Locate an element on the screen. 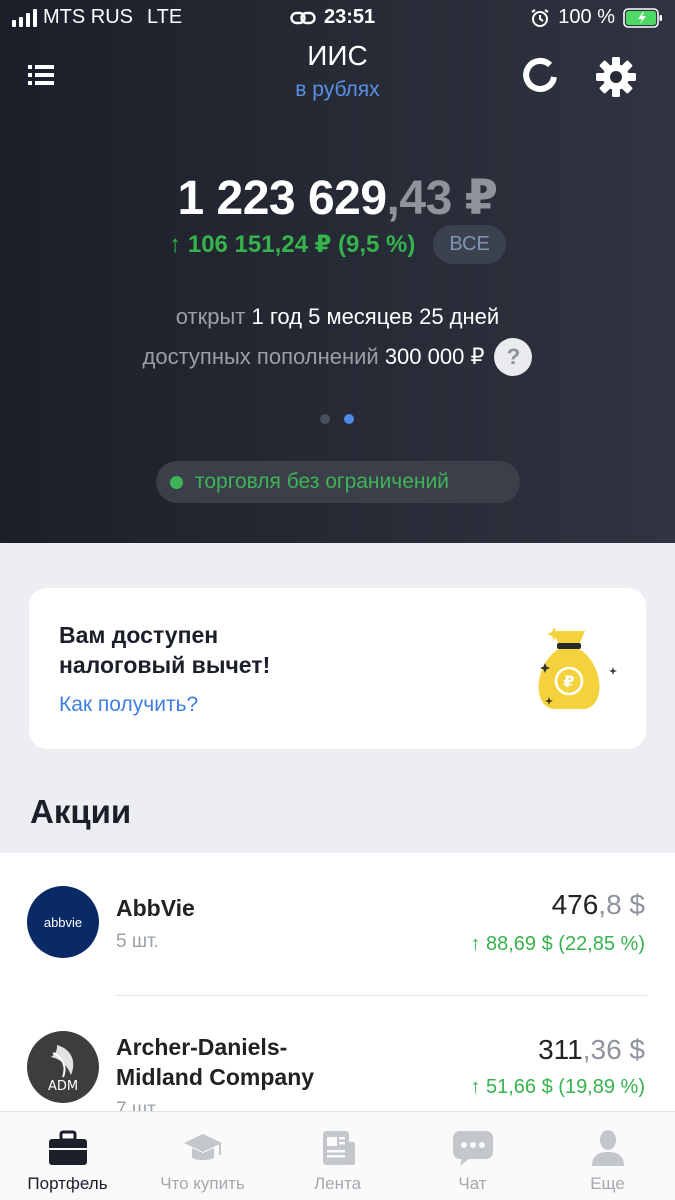 The image size is (675, 1200). tab-bar: Портфель Что купить Лента Чат Еще is located at coordinates (337, 1155).